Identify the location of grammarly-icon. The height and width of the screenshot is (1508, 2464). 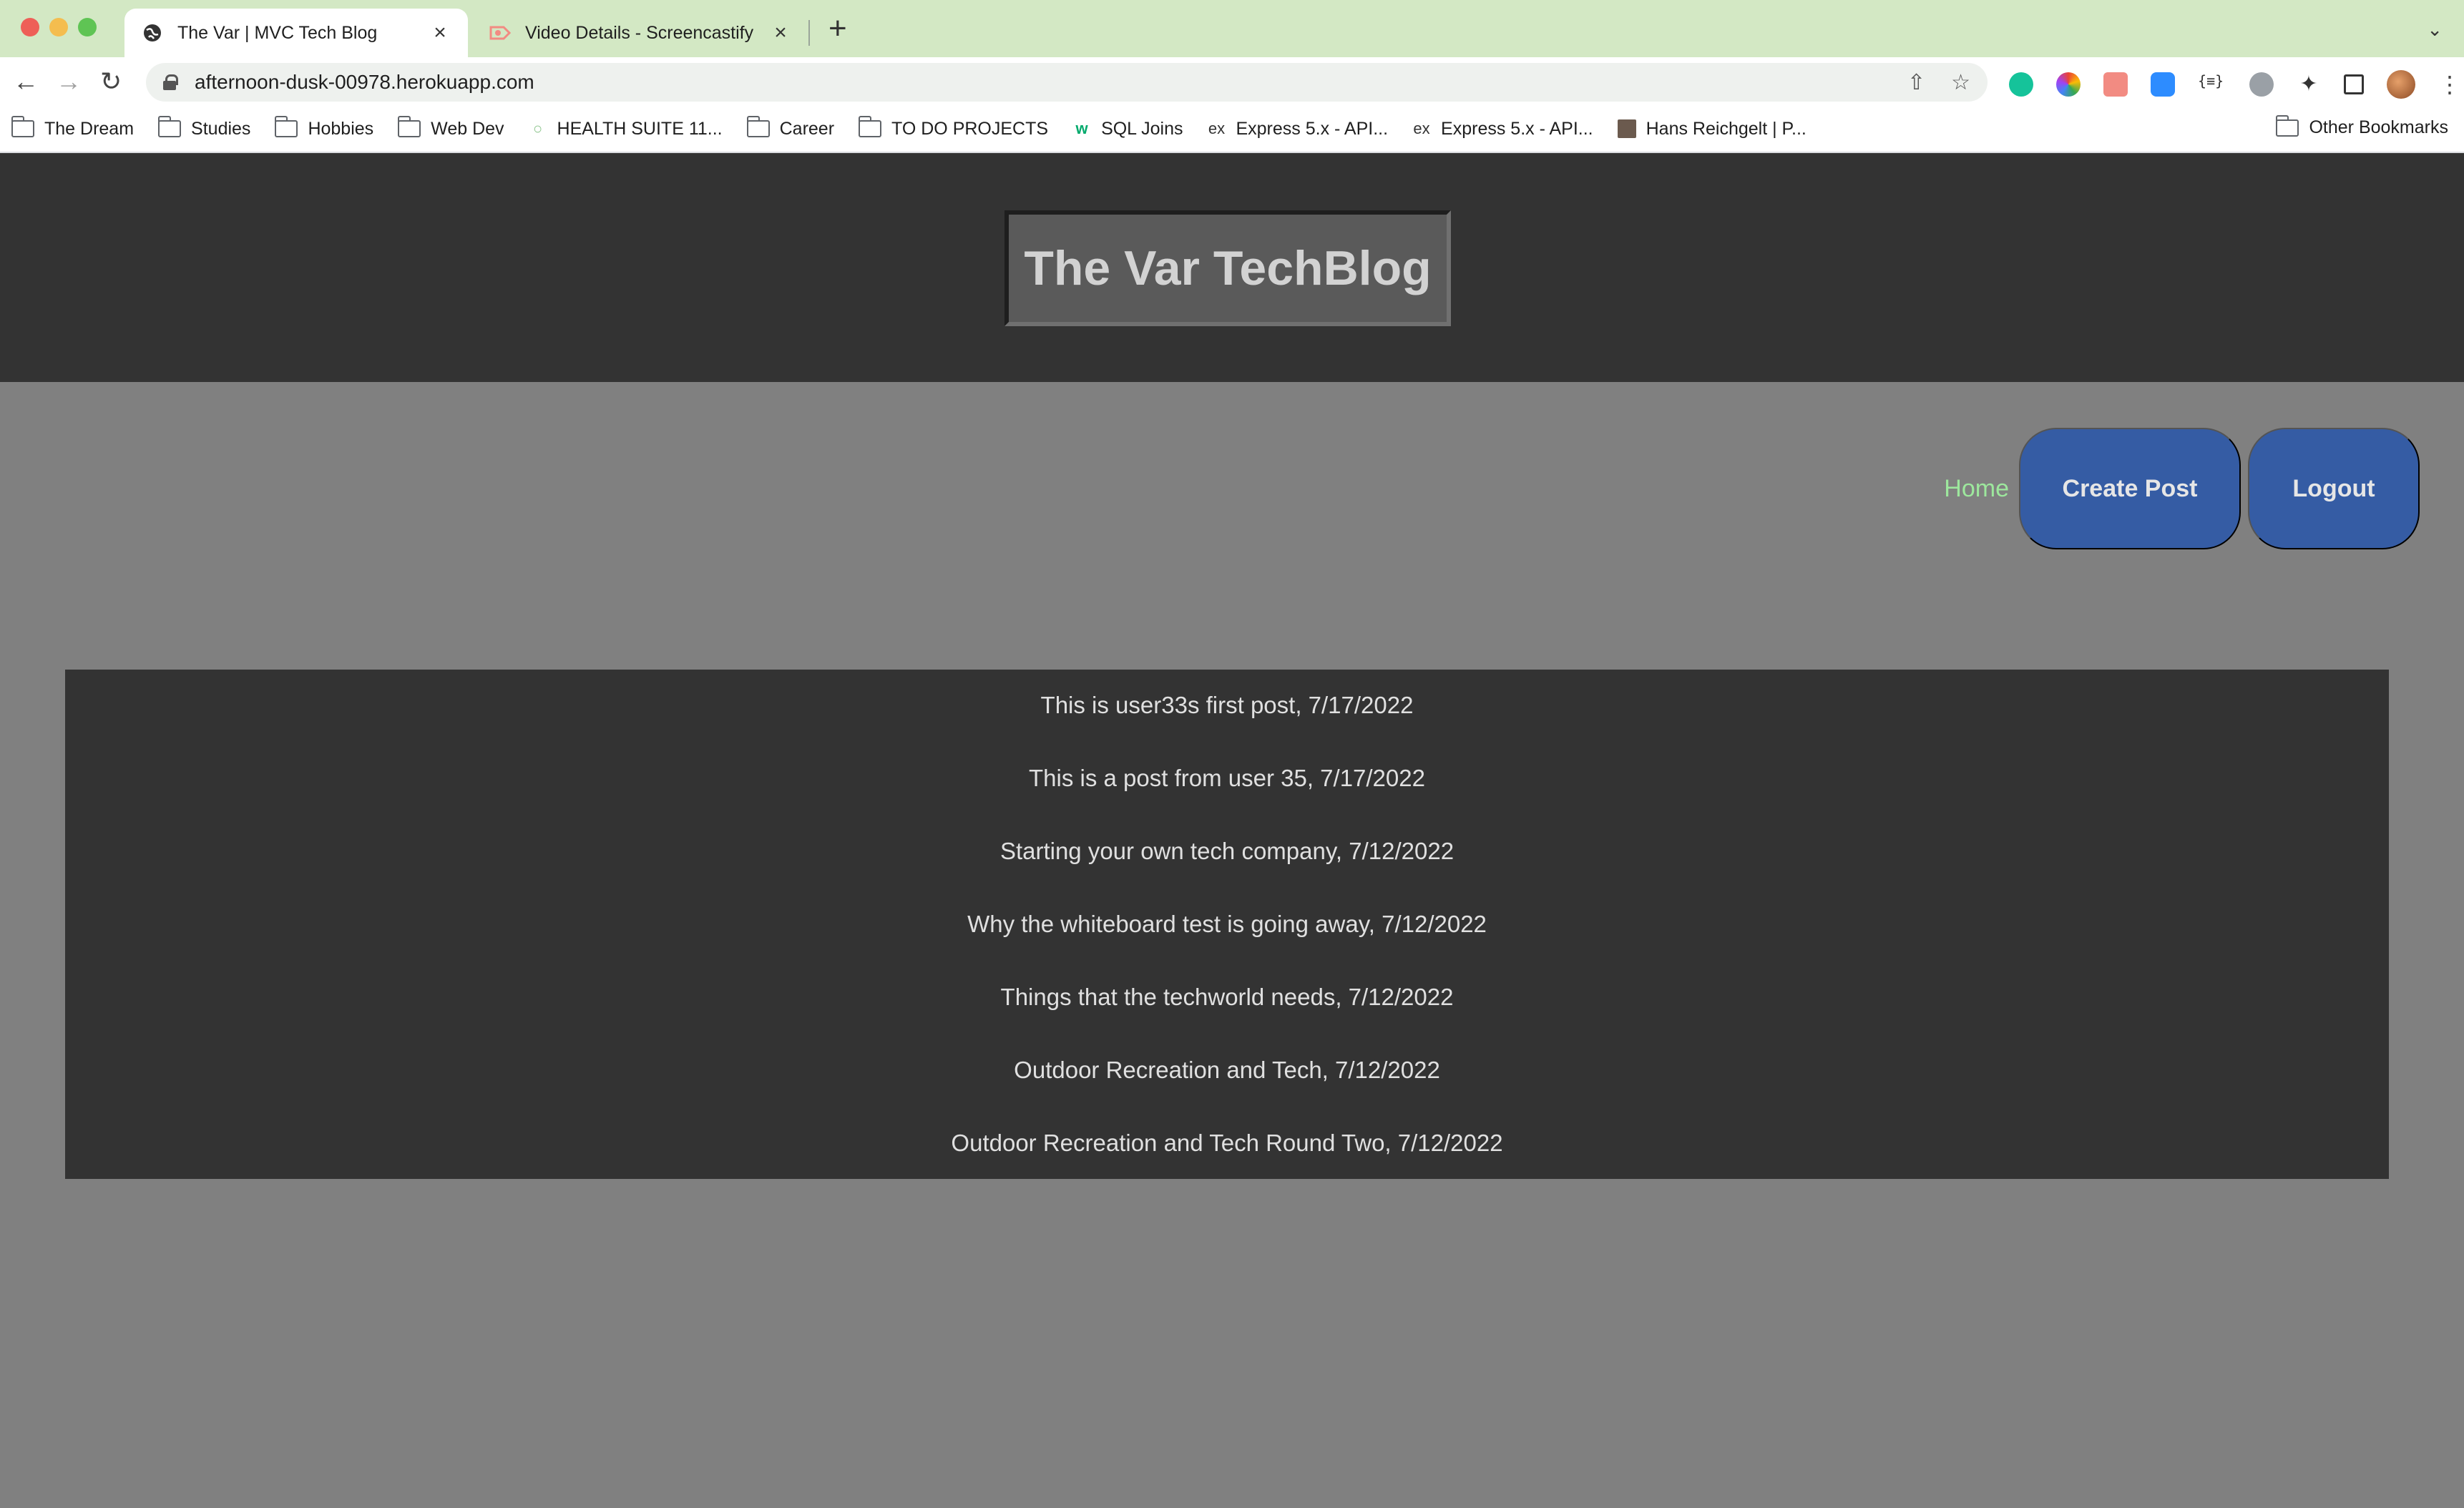
(2021, 84).